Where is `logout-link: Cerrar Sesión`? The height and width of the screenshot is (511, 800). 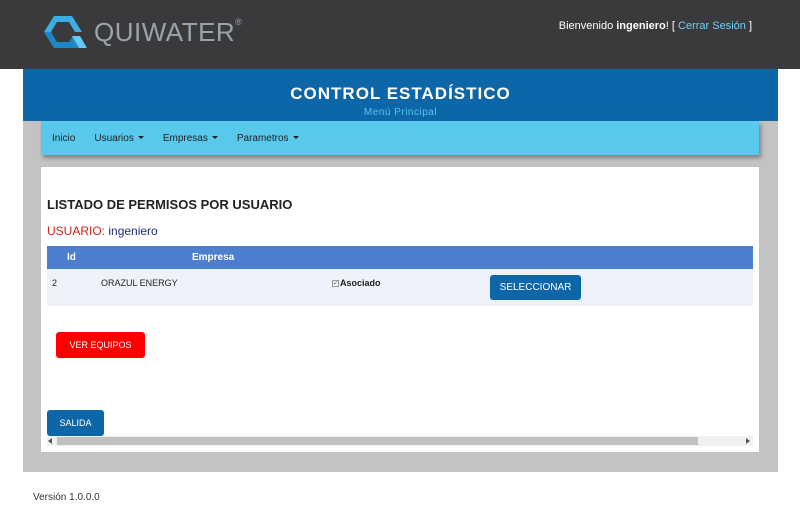
logout-link: Cerrar Sesión is located at coordinates (712, 26).